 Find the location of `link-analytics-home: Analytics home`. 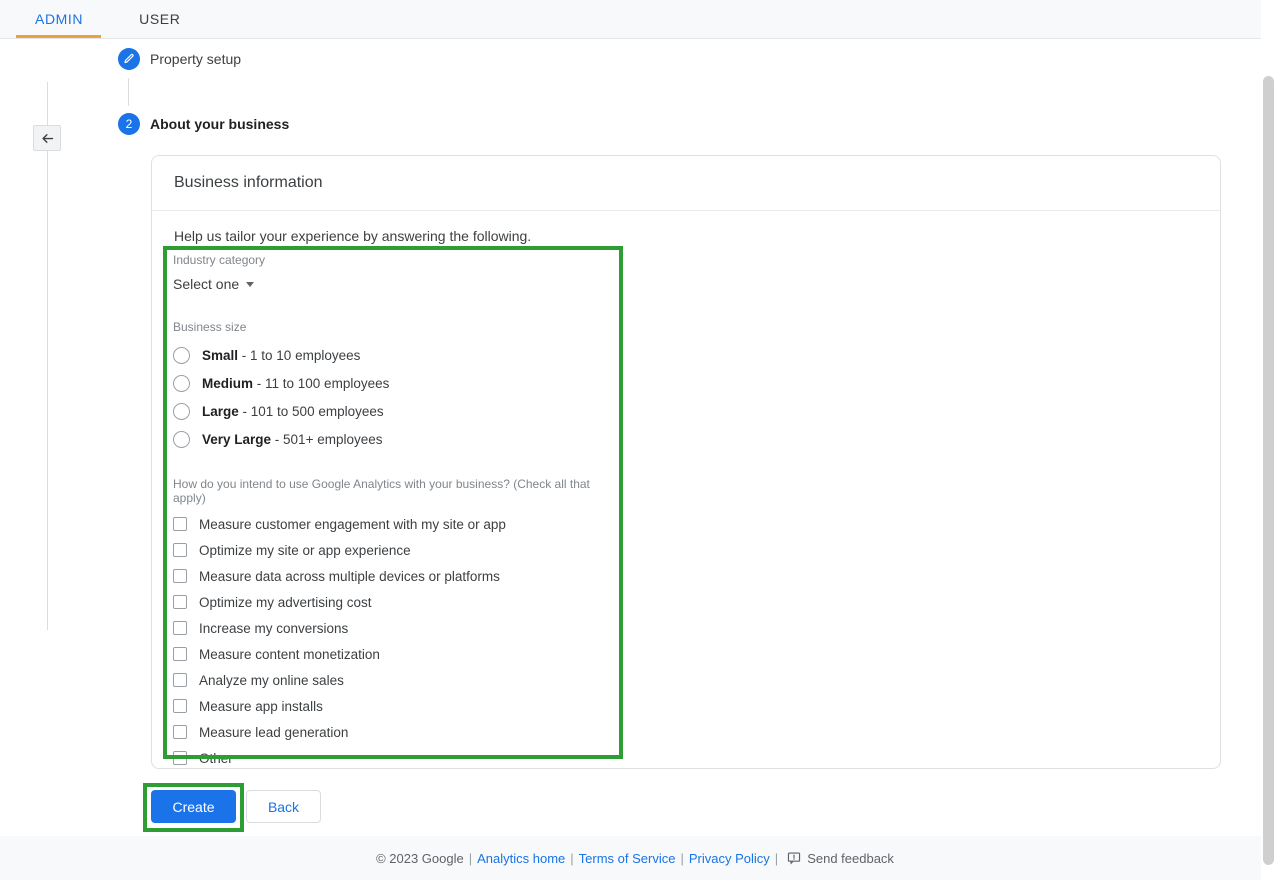

link-analytics-home: Analytics home is located at coordinates (521, 858).